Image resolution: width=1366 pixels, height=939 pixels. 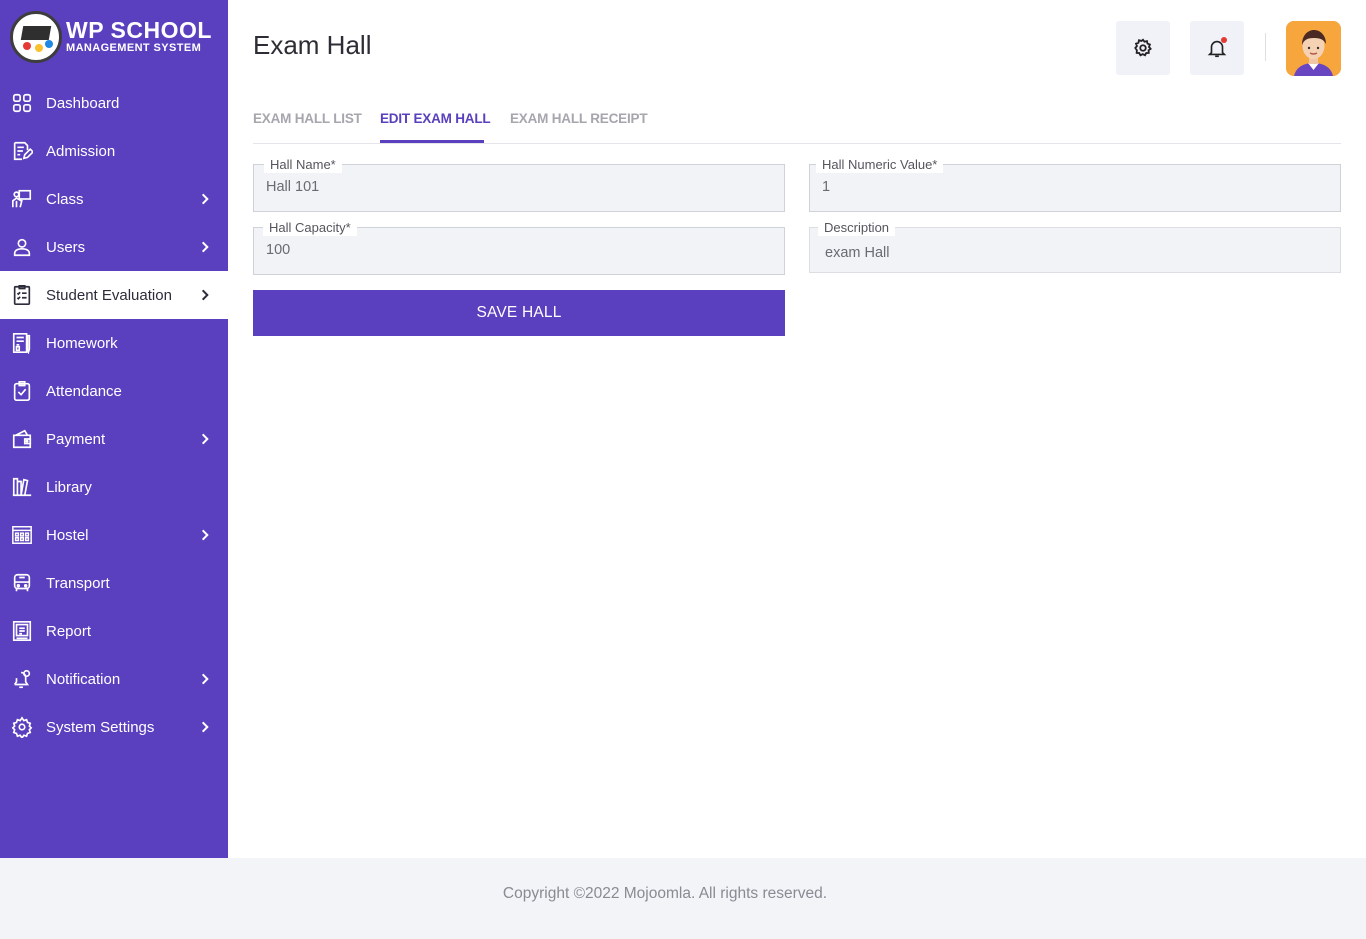 I want to click on hall-capacity-label: Hall Capacity*, so click(x=310, y=228).